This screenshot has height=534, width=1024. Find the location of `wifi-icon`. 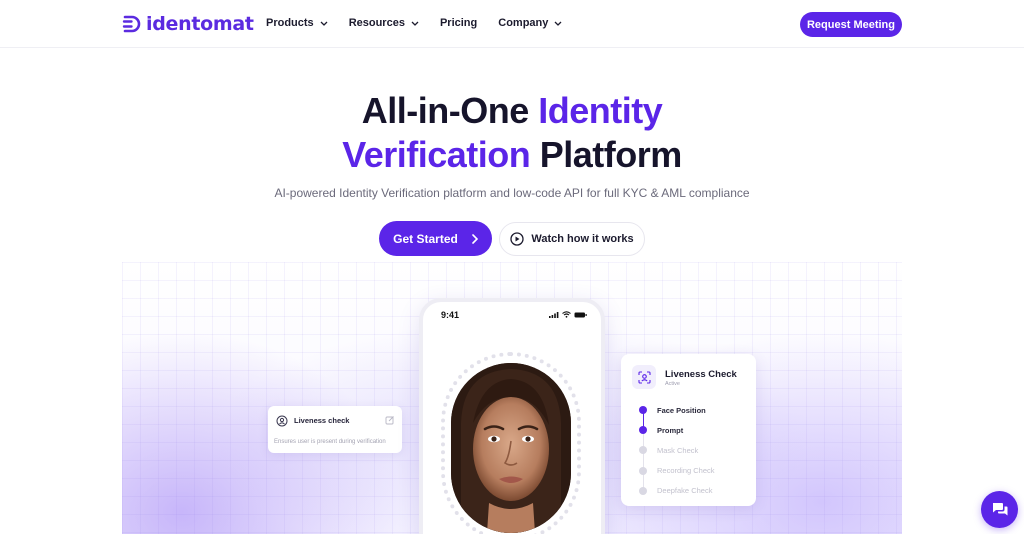

wifi-icon is located at coordinates (566, 314).